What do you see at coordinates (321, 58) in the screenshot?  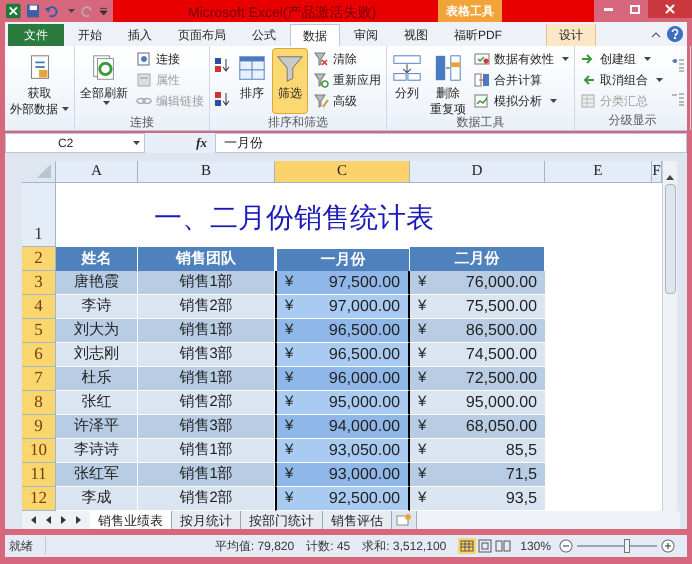 I see `clear-filter-icon` at bounding box center [321, 58].